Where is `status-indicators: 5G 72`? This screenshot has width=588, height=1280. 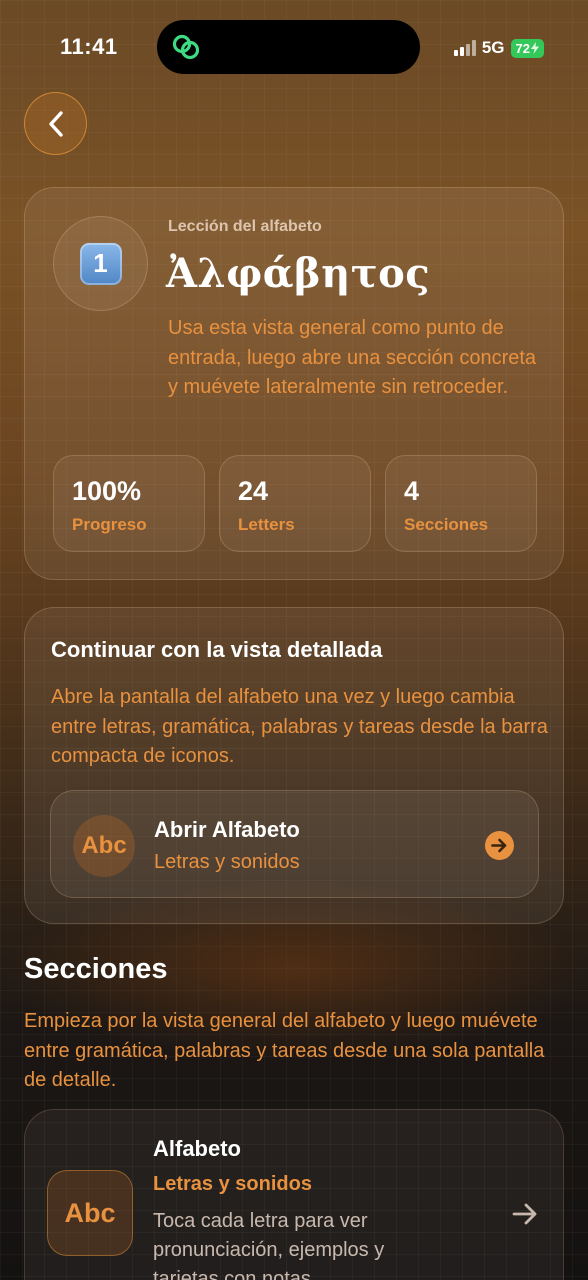
status-indicators: 5G 72 is located at coordinates (498, 48).